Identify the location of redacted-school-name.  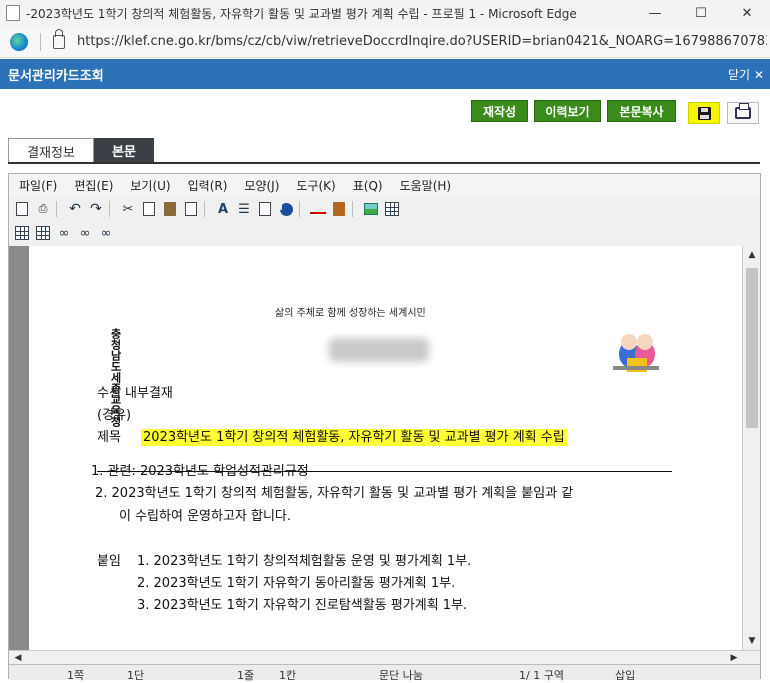
(379, 350).